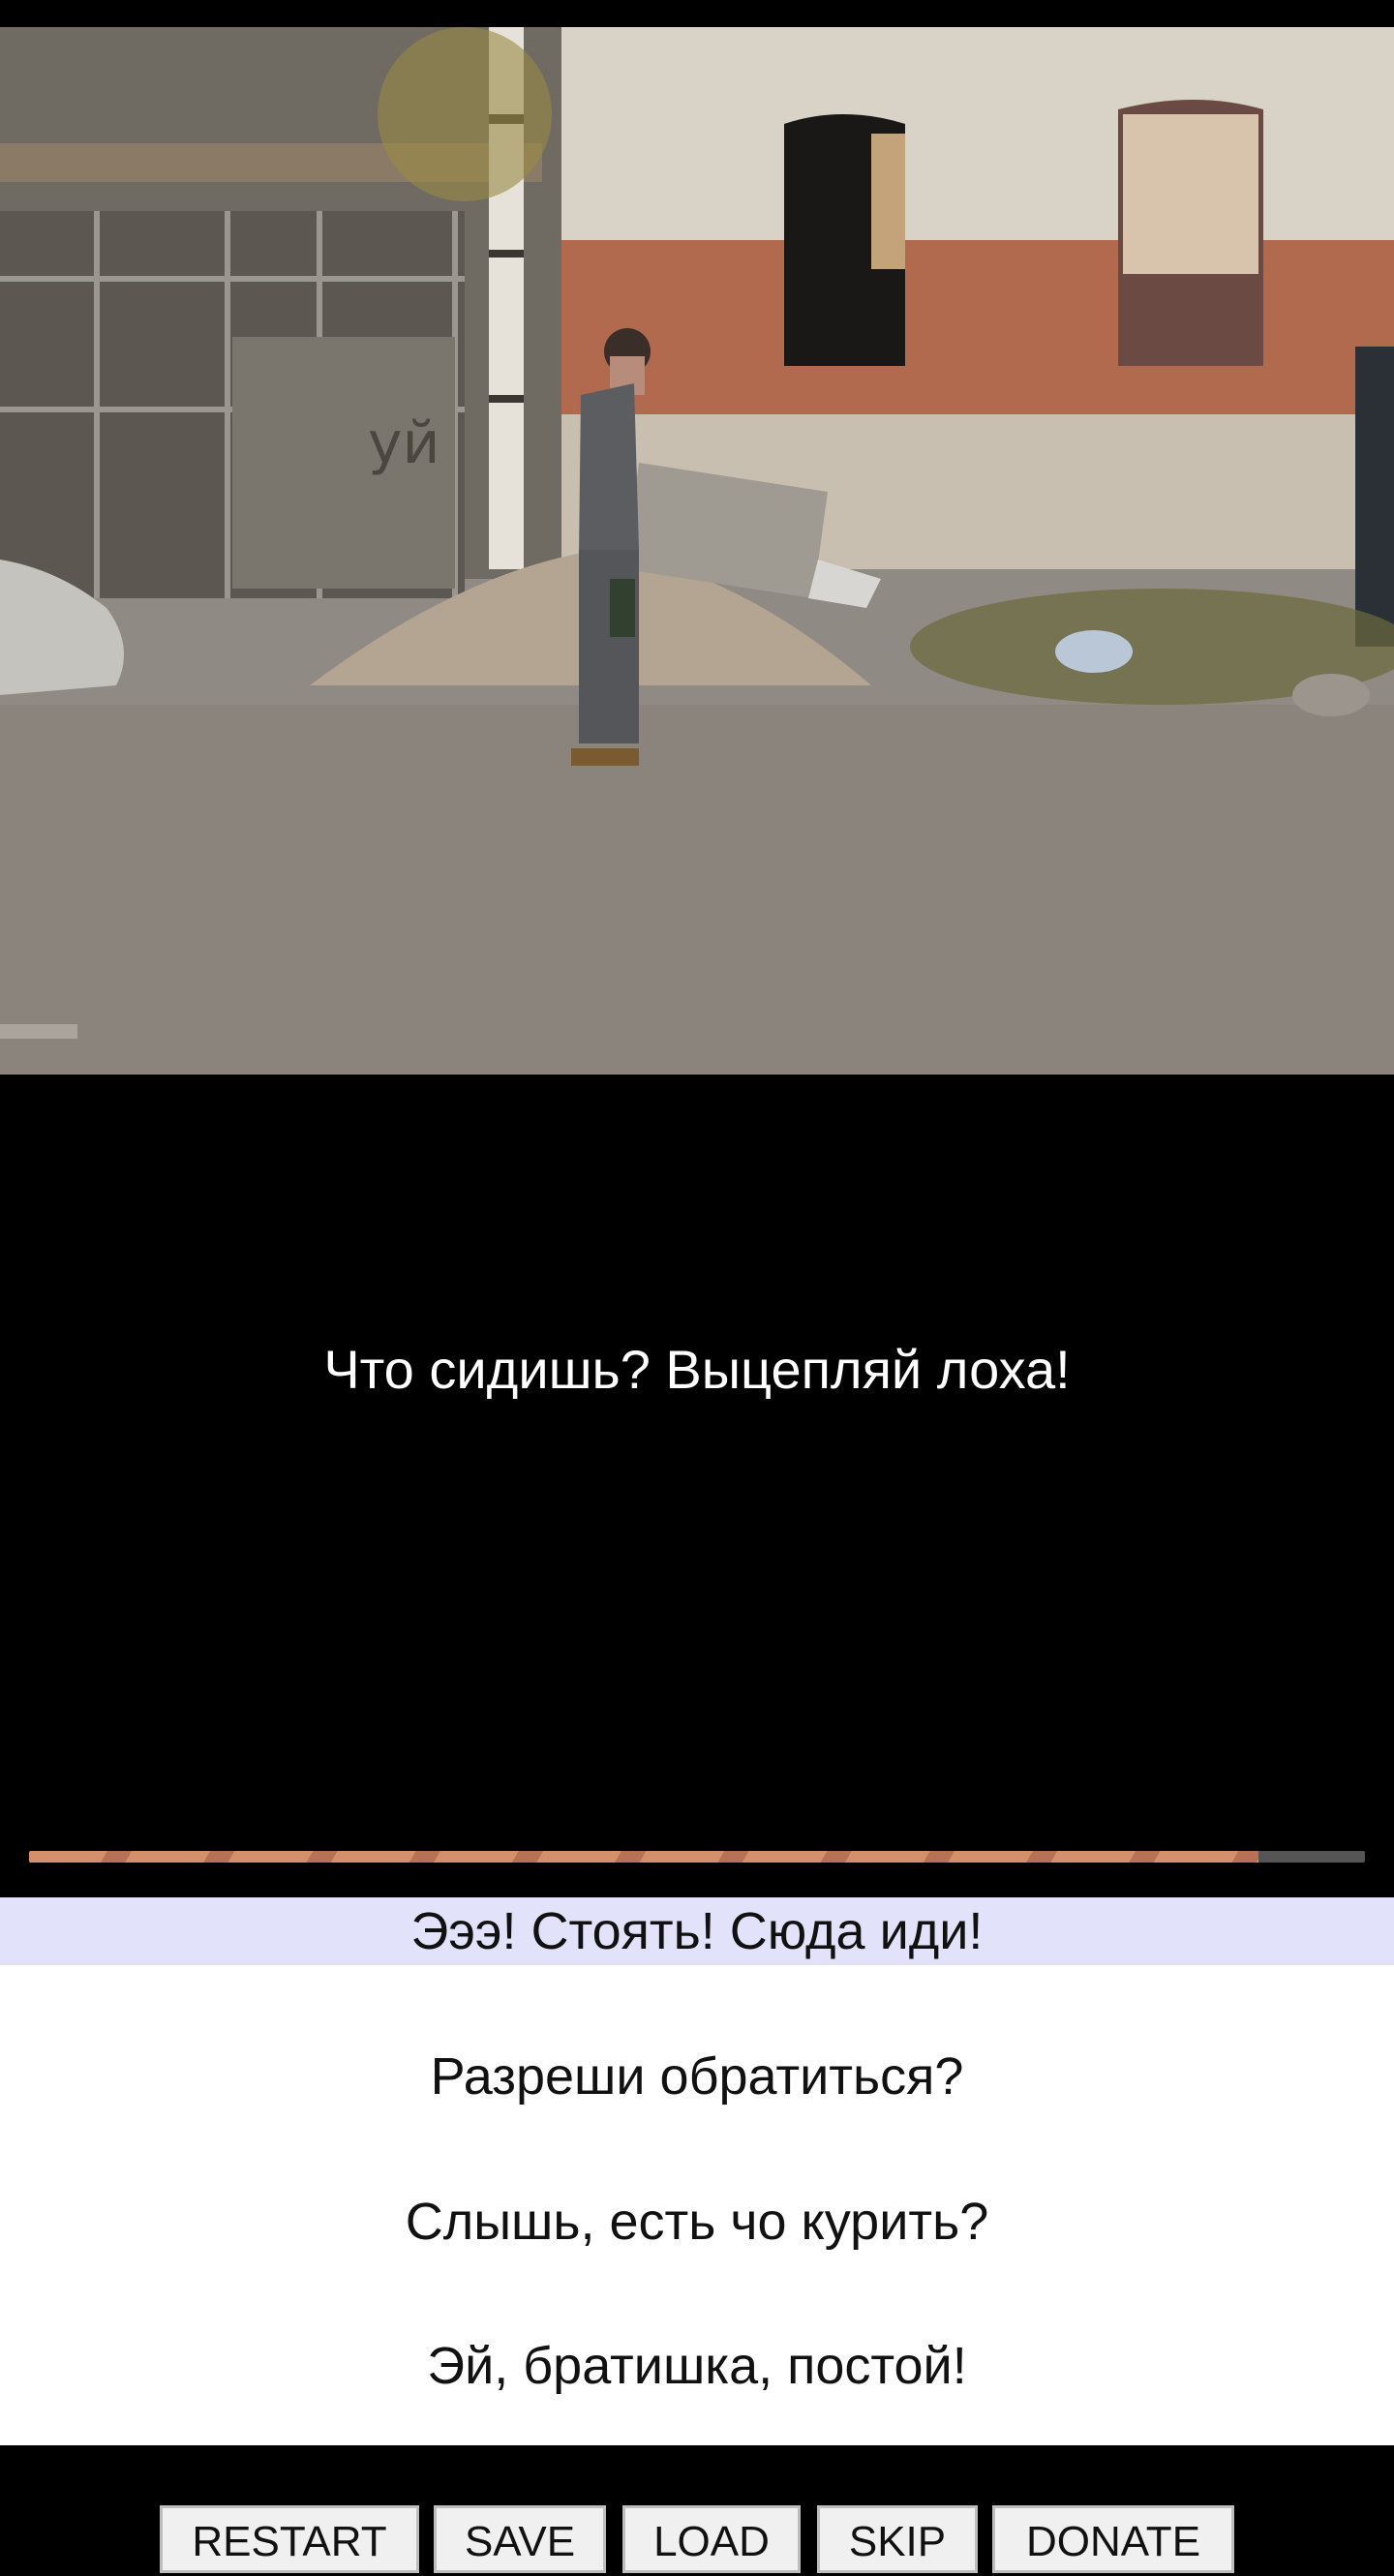 This screenshot has height=2576, width=1394. Describe the element at coordinates (697, 1931) in the screenshot. I see `choice-option-1: Эээ! Стоять! Сюда иди!` at that location.